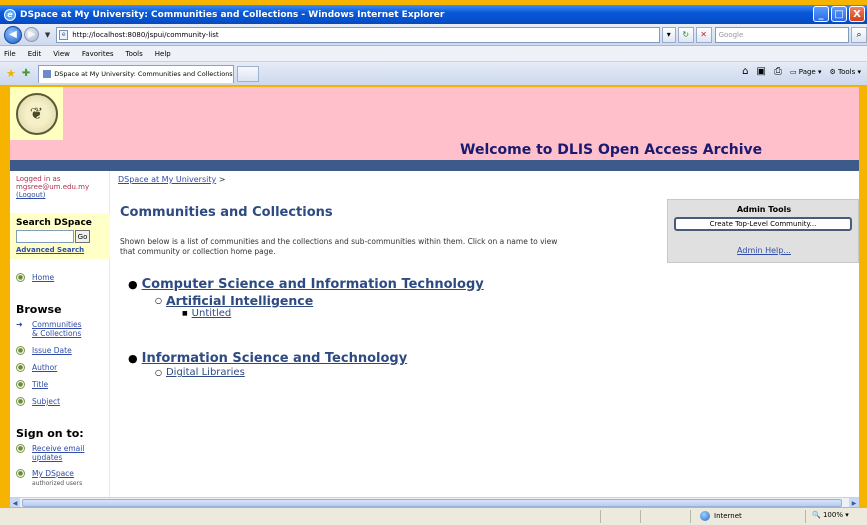 The width and height of the screenshot is (867, 525). I want to click on sidebar-item-label: & Collections, so click(57, 333).